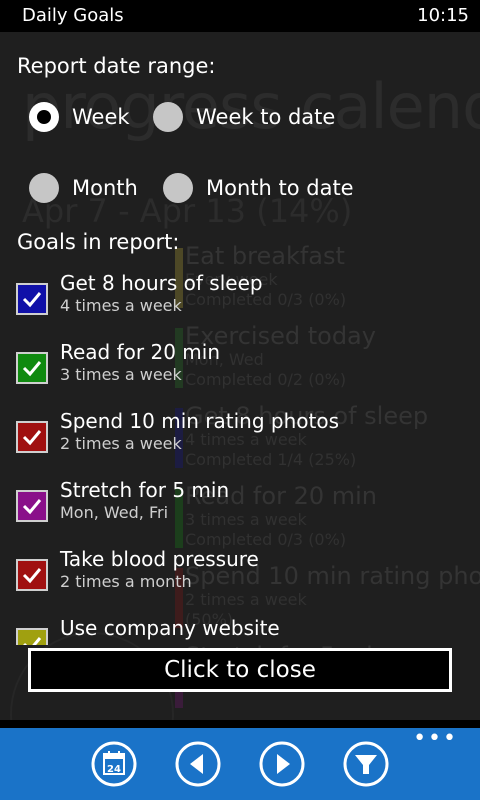 This screenshot has height=800, width=480. I want to click on next-button, so click(282, 764).